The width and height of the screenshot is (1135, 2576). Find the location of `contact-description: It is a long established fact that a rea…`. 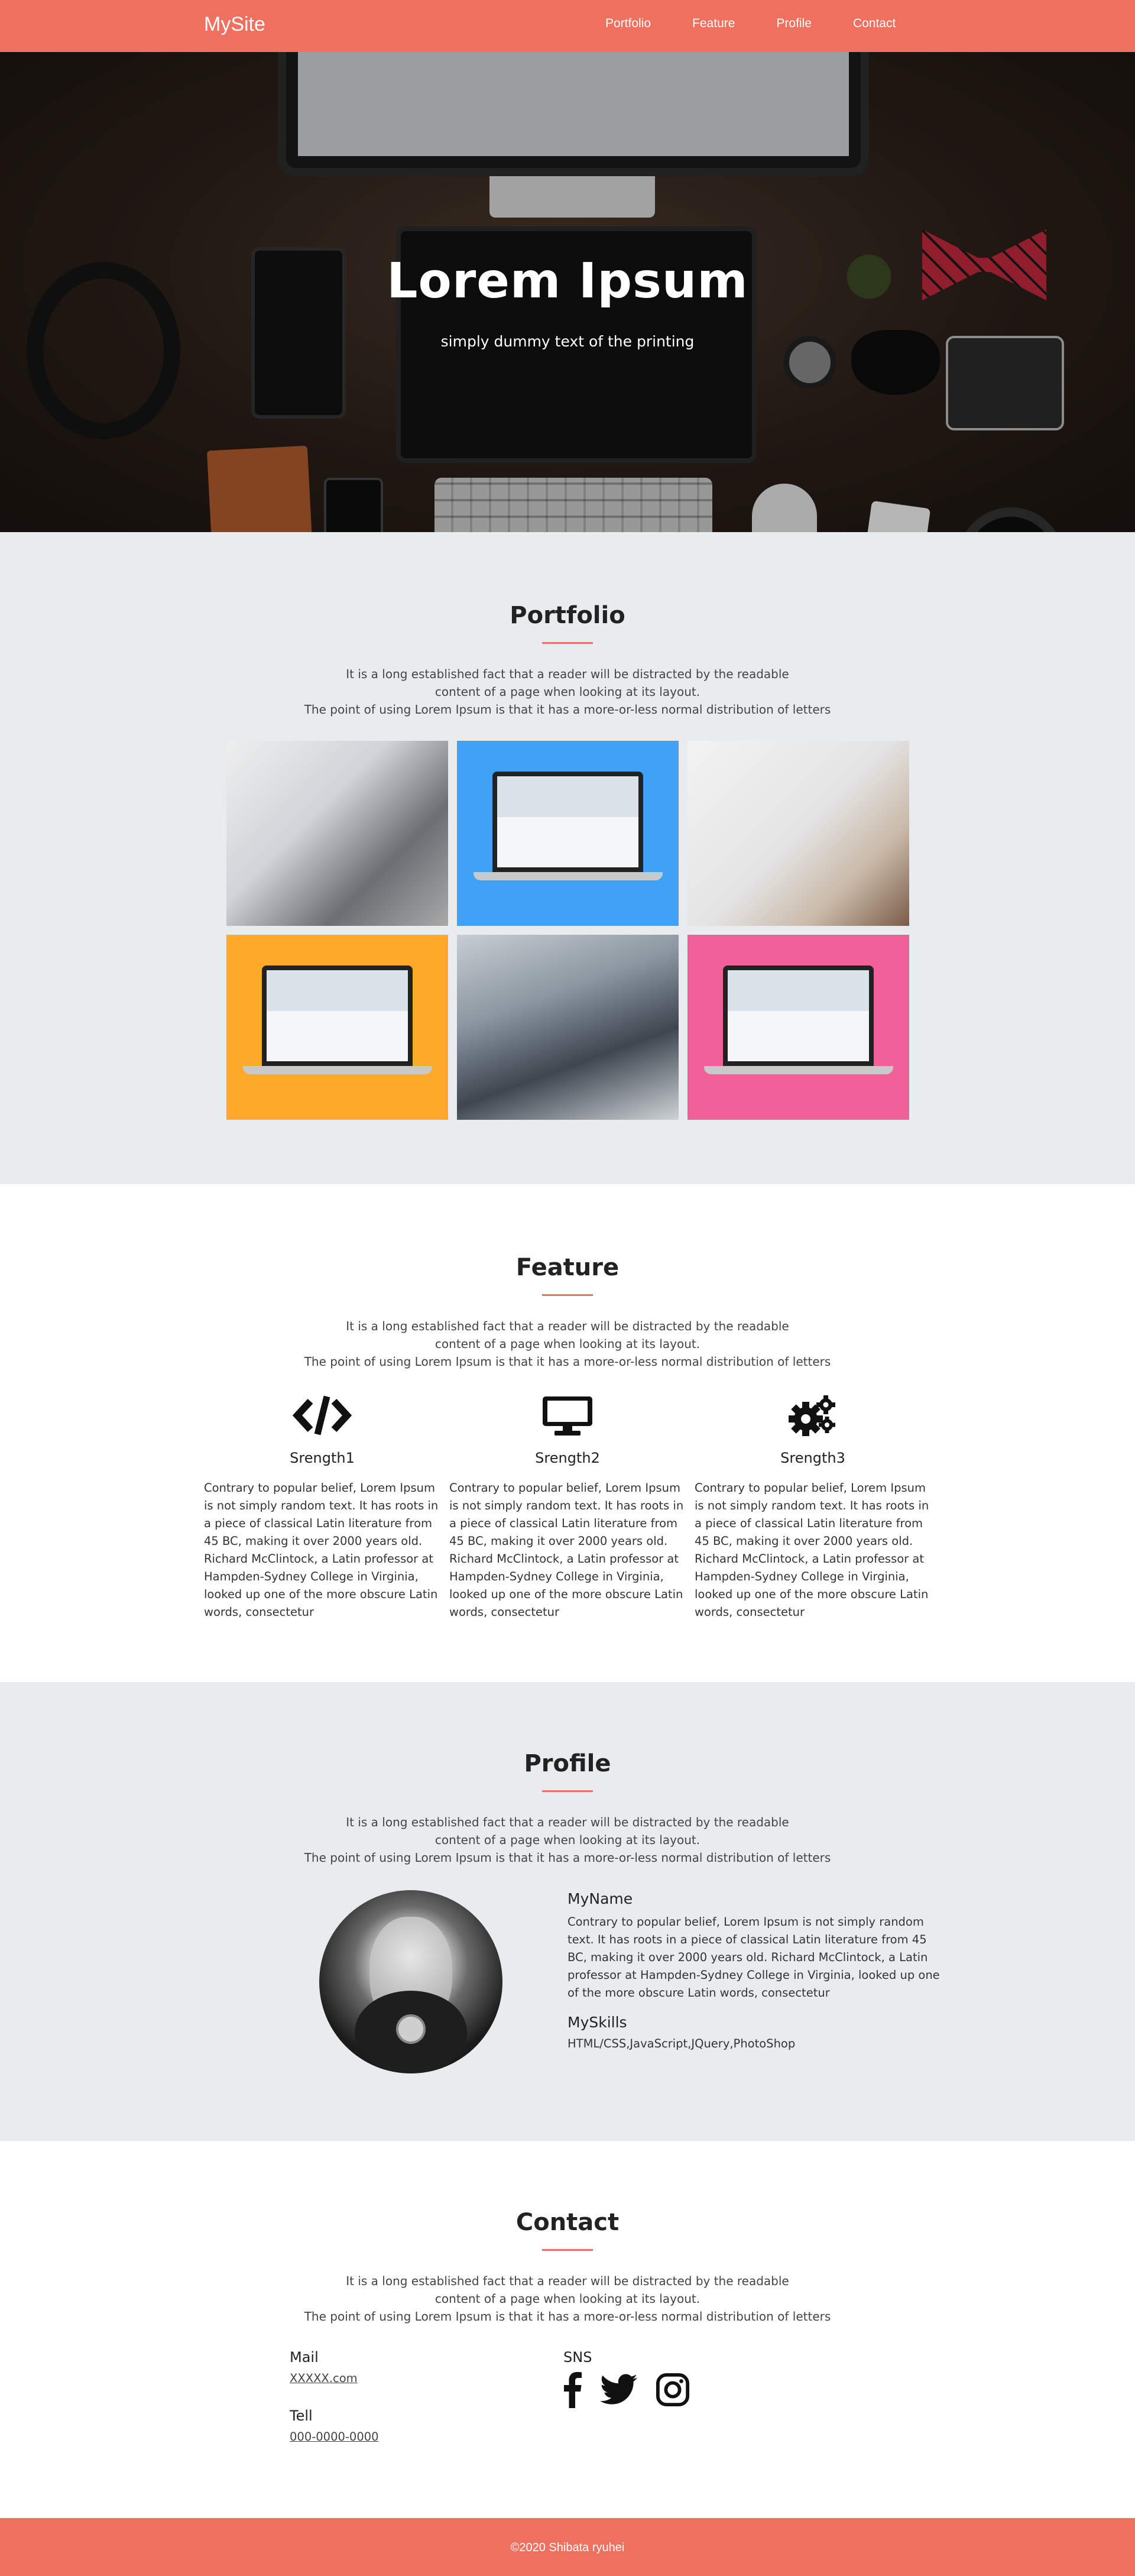

contact-description: It is a long established fact that a rea… is located at coordinates (567, 2298).